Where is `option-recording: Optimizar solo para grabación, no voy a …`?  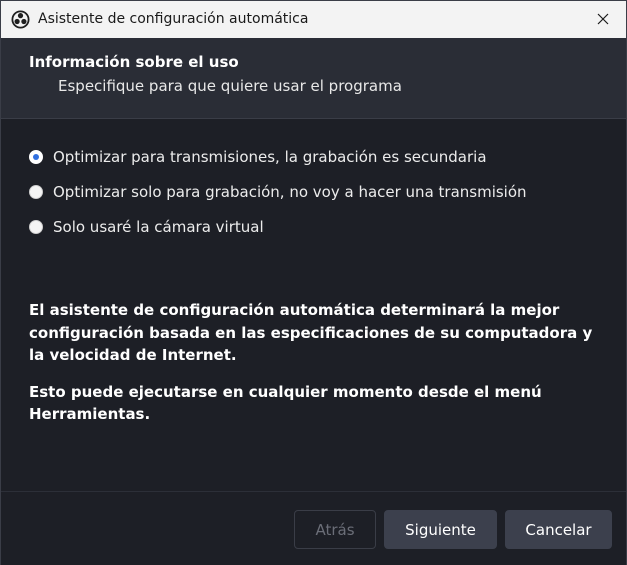
option-recording: Optimizar solo para grabación, no voy a … is located at coordinates (278, 192).